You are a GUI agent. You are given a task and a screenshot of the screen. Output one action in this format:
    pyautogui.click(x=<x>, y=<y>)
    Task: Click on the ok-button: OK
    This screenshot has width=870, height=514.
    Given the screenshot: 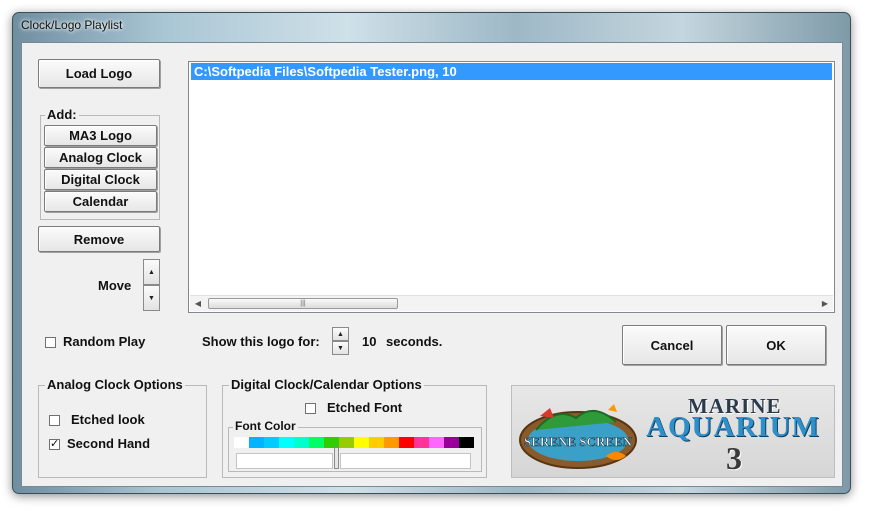 What is the action you would take?
    pyautogui.click(x=776, y=345)
    